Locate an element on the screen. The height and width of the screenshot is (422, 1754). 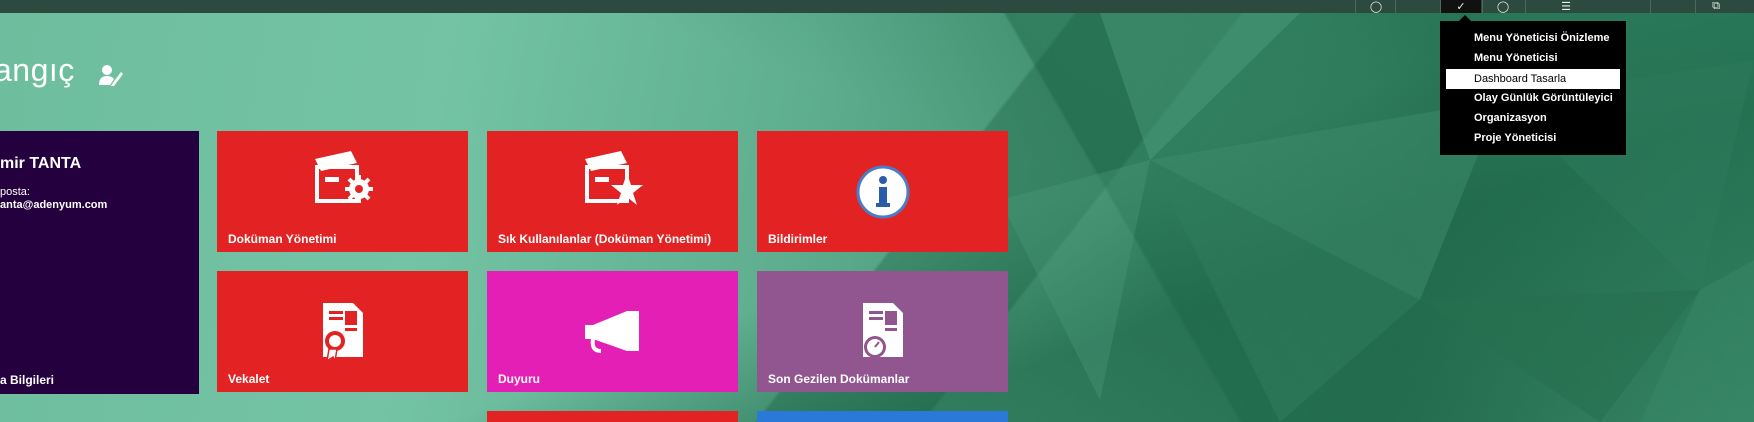
tile-document-management: Doküman Yönetimi is located at coordinates (342, 191).